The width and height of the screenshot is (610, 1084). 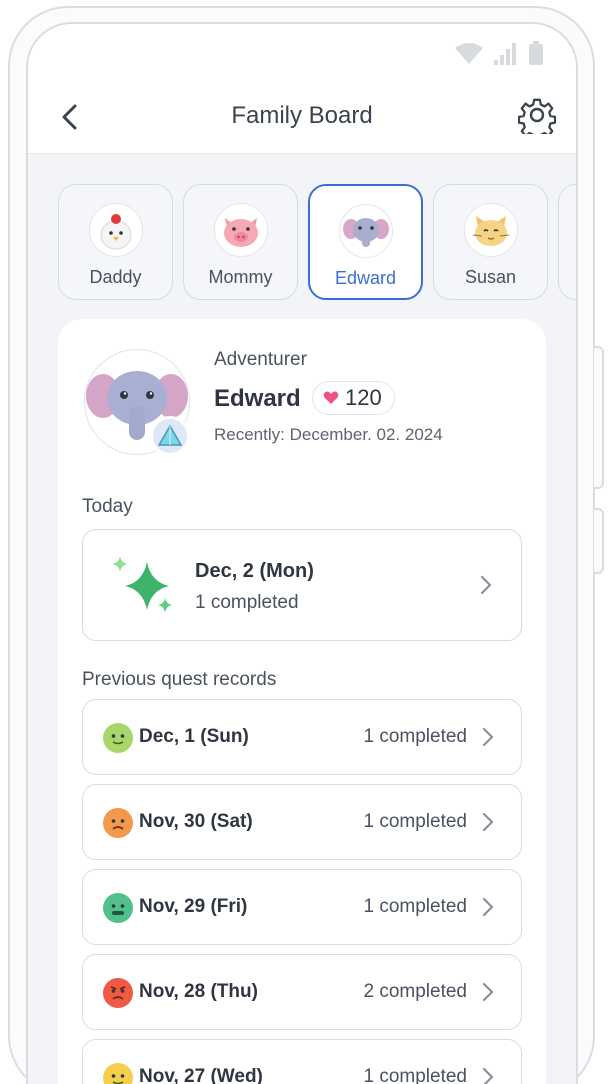 What do you see at coordinates (257, 398) in the screenshot?
I see `profile-name: Edward` at bounding box center [257, 398].